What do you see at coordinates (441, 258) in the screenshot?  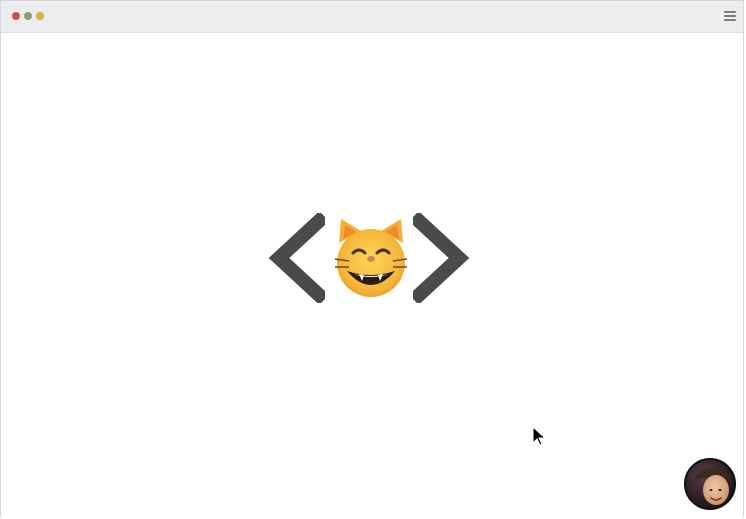 I see `chevron-right-icon` at bounding box center [441, 258].